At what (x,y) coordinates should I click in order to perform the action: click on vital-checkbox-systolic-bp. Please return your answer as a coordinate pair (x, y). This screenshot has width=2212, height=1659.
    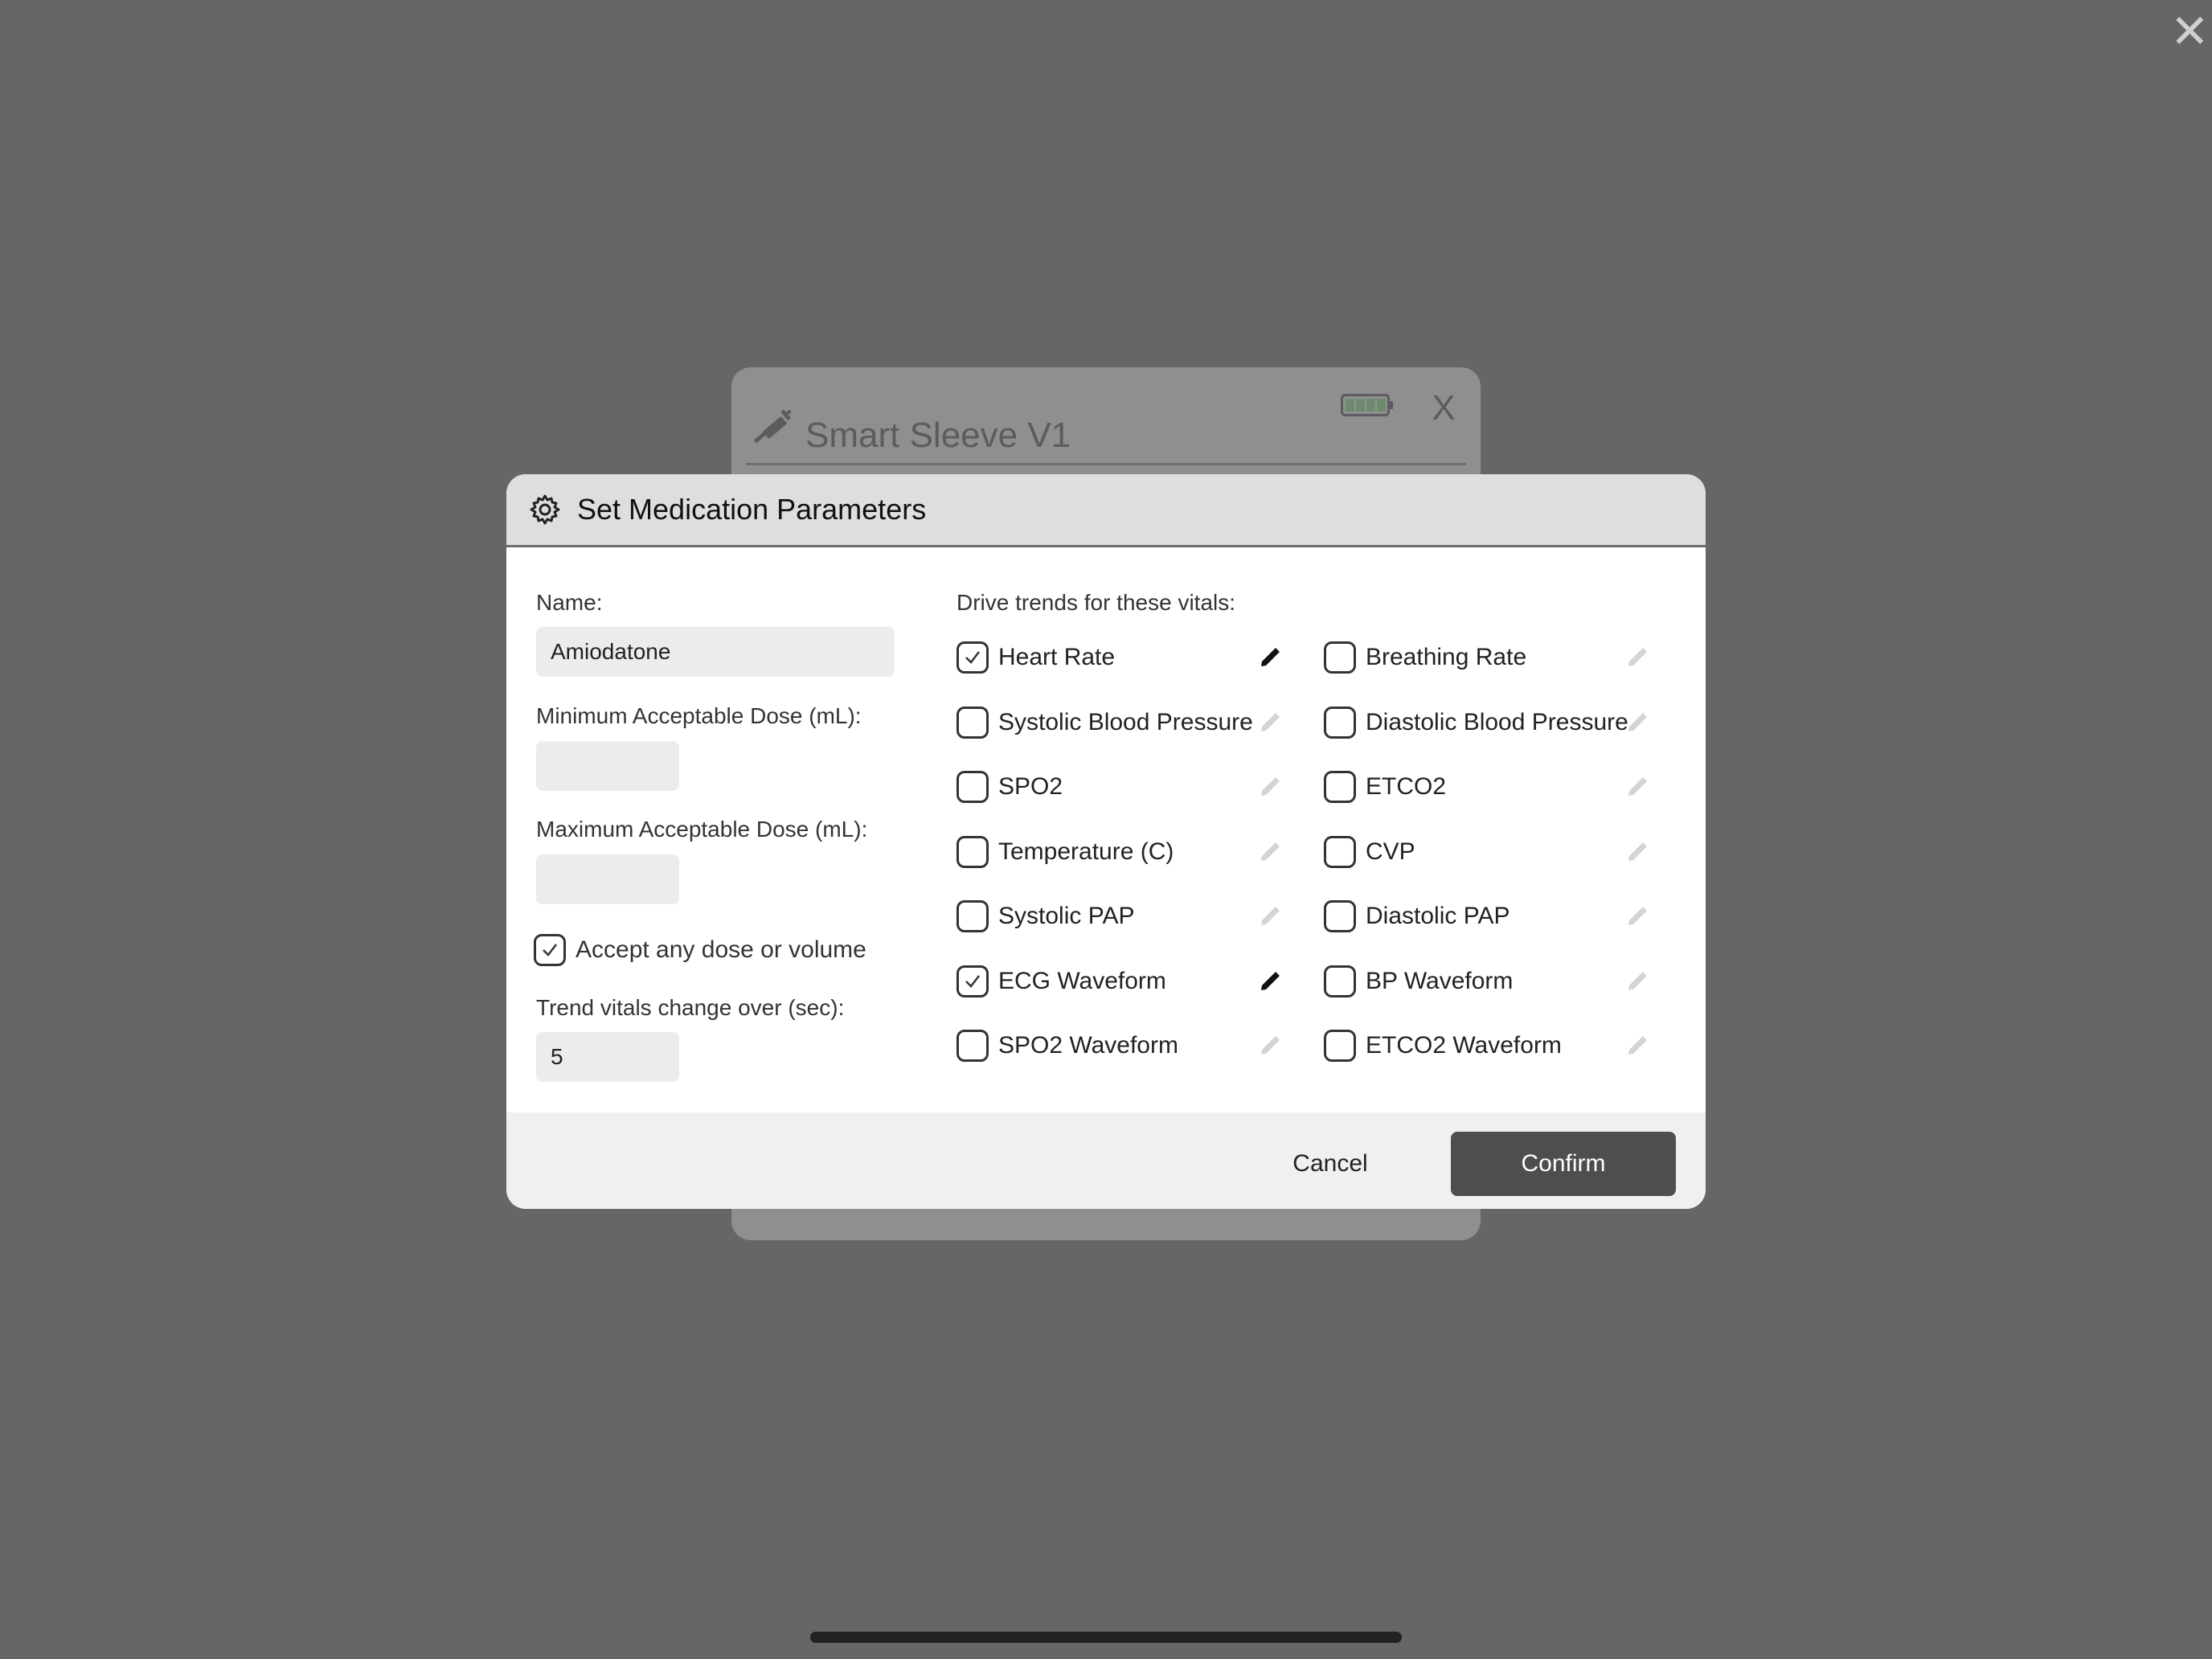
    Looking at the image, I should click on (972, 723).